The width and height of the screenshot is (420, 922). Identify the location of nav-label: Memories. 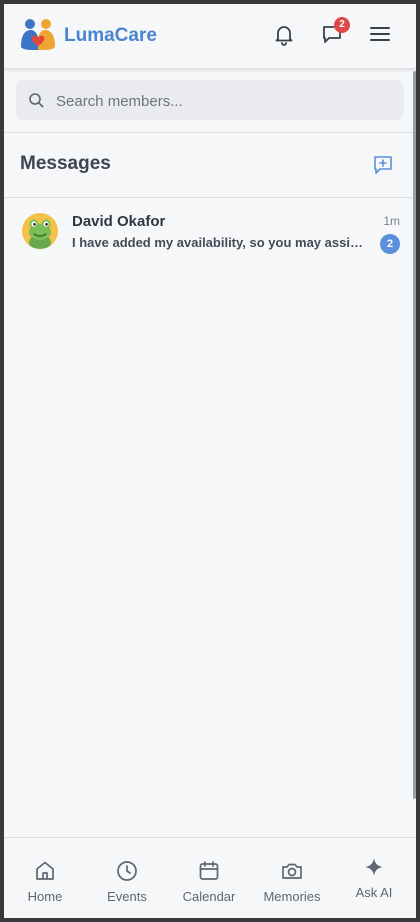
(292, 896).